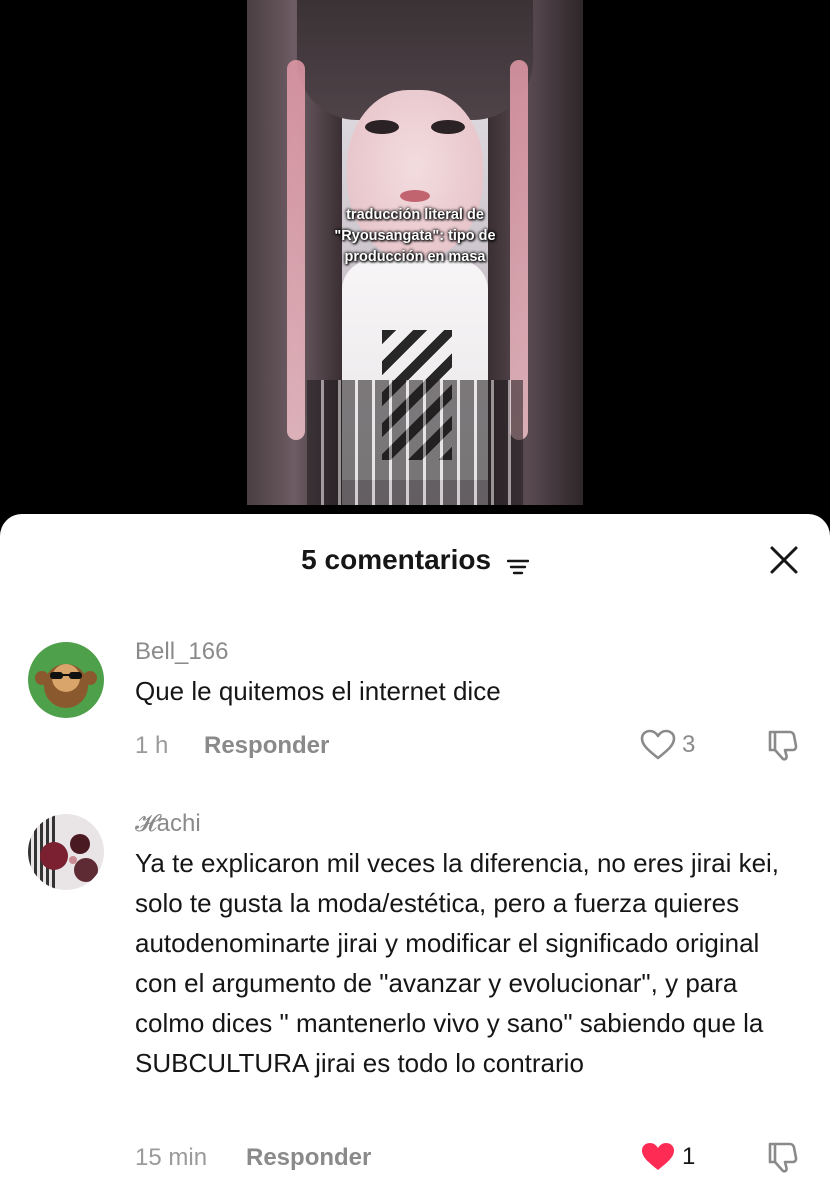  Describe the element at coordinates (658, 1156) in the screenshot. I see `heart-filled-icon` at that location.